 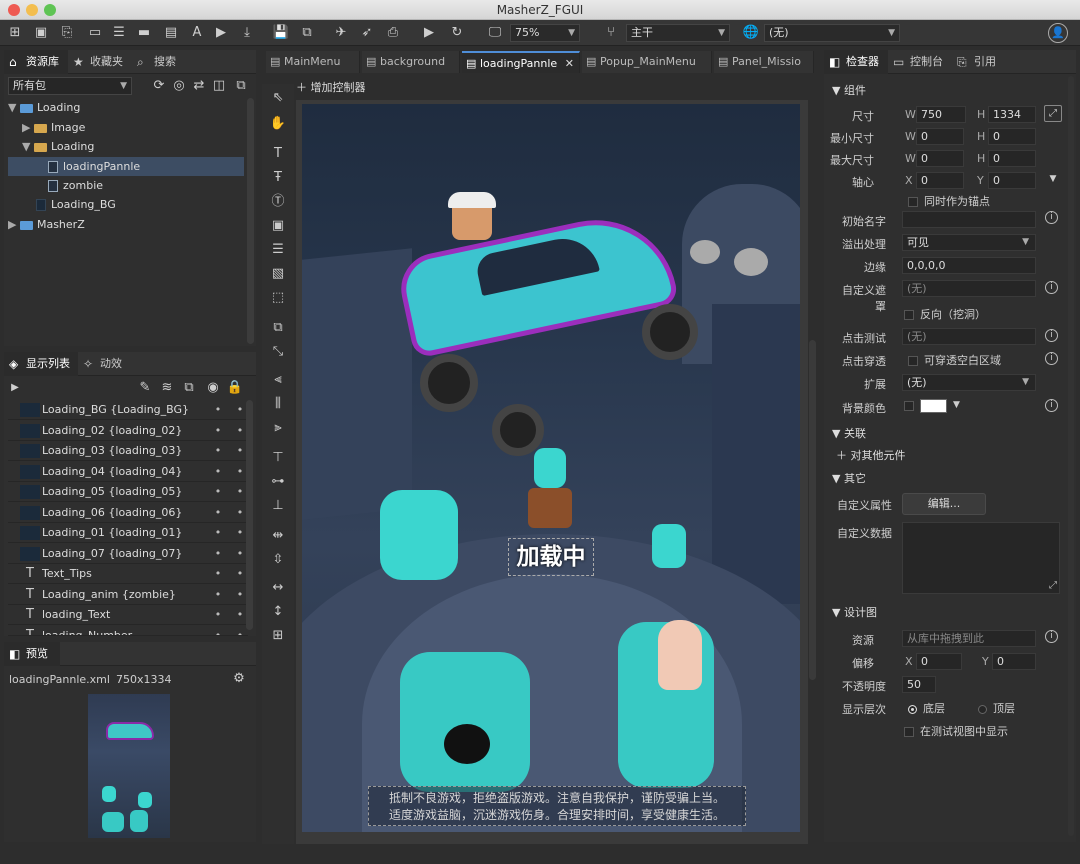 What do you see at coordinates (933, 406) in the screenshot?
I see `bg-color-swatch` at bounding box center [933, 406].